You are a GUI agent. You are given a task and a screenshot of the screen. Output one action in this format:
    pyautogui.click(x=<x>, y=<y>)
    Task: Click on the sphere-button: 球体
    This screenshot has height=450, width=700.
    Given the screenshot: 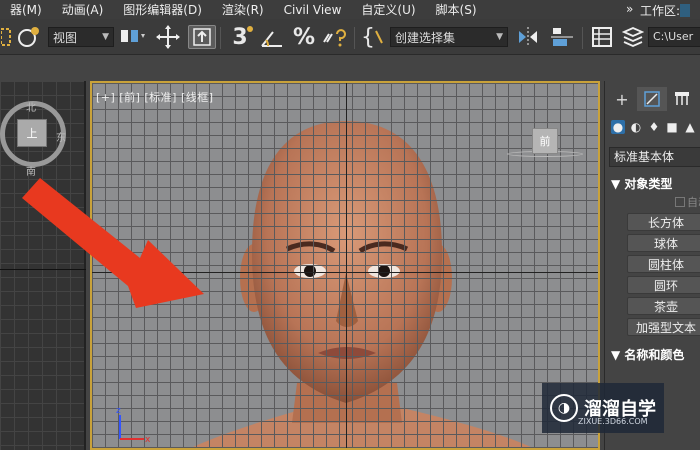 What is the action you would take?
    pyautogui.click(x=663, y=243)
    